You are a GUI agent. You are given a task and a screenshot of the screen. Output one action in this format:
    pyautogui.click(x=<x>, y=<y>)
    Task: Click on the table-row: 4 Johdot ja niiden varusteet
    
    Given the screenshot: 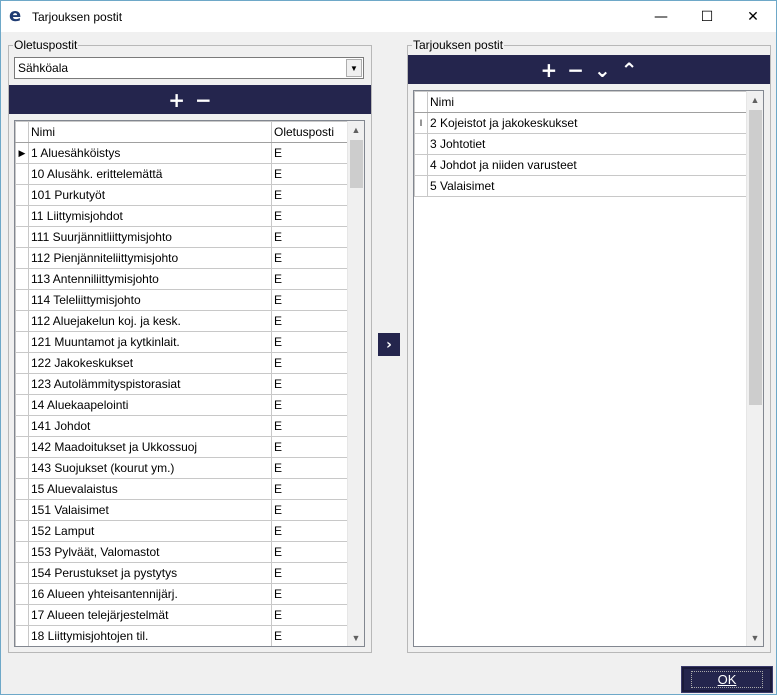 What is the action you would take?
    pyautogui.click(x=581, y=165)
    